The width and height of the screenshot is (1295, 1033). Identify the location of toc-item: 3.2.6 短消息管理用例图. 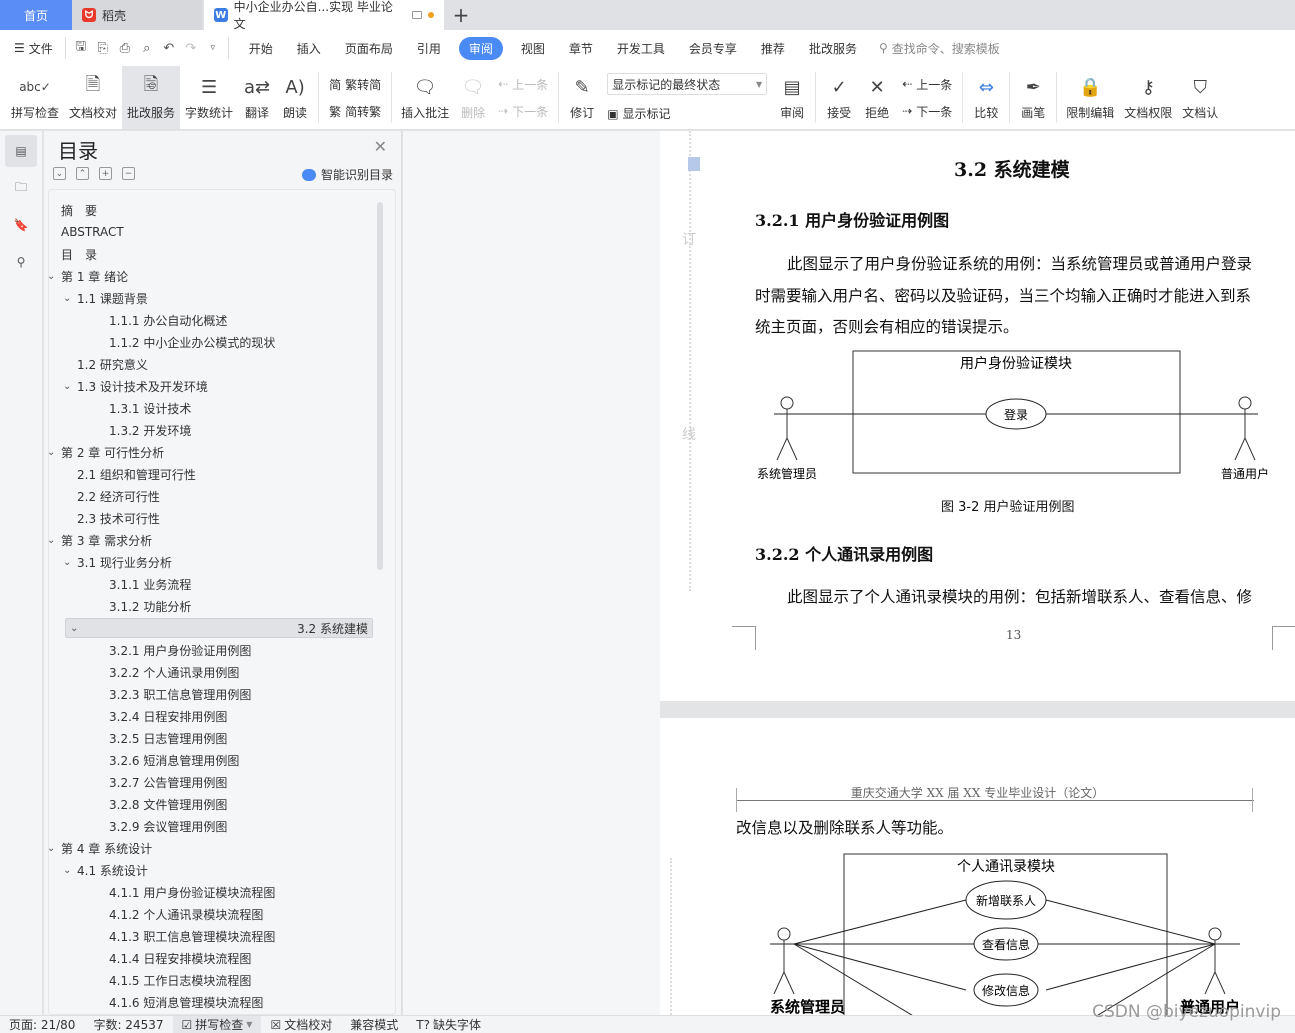
(174, 760).